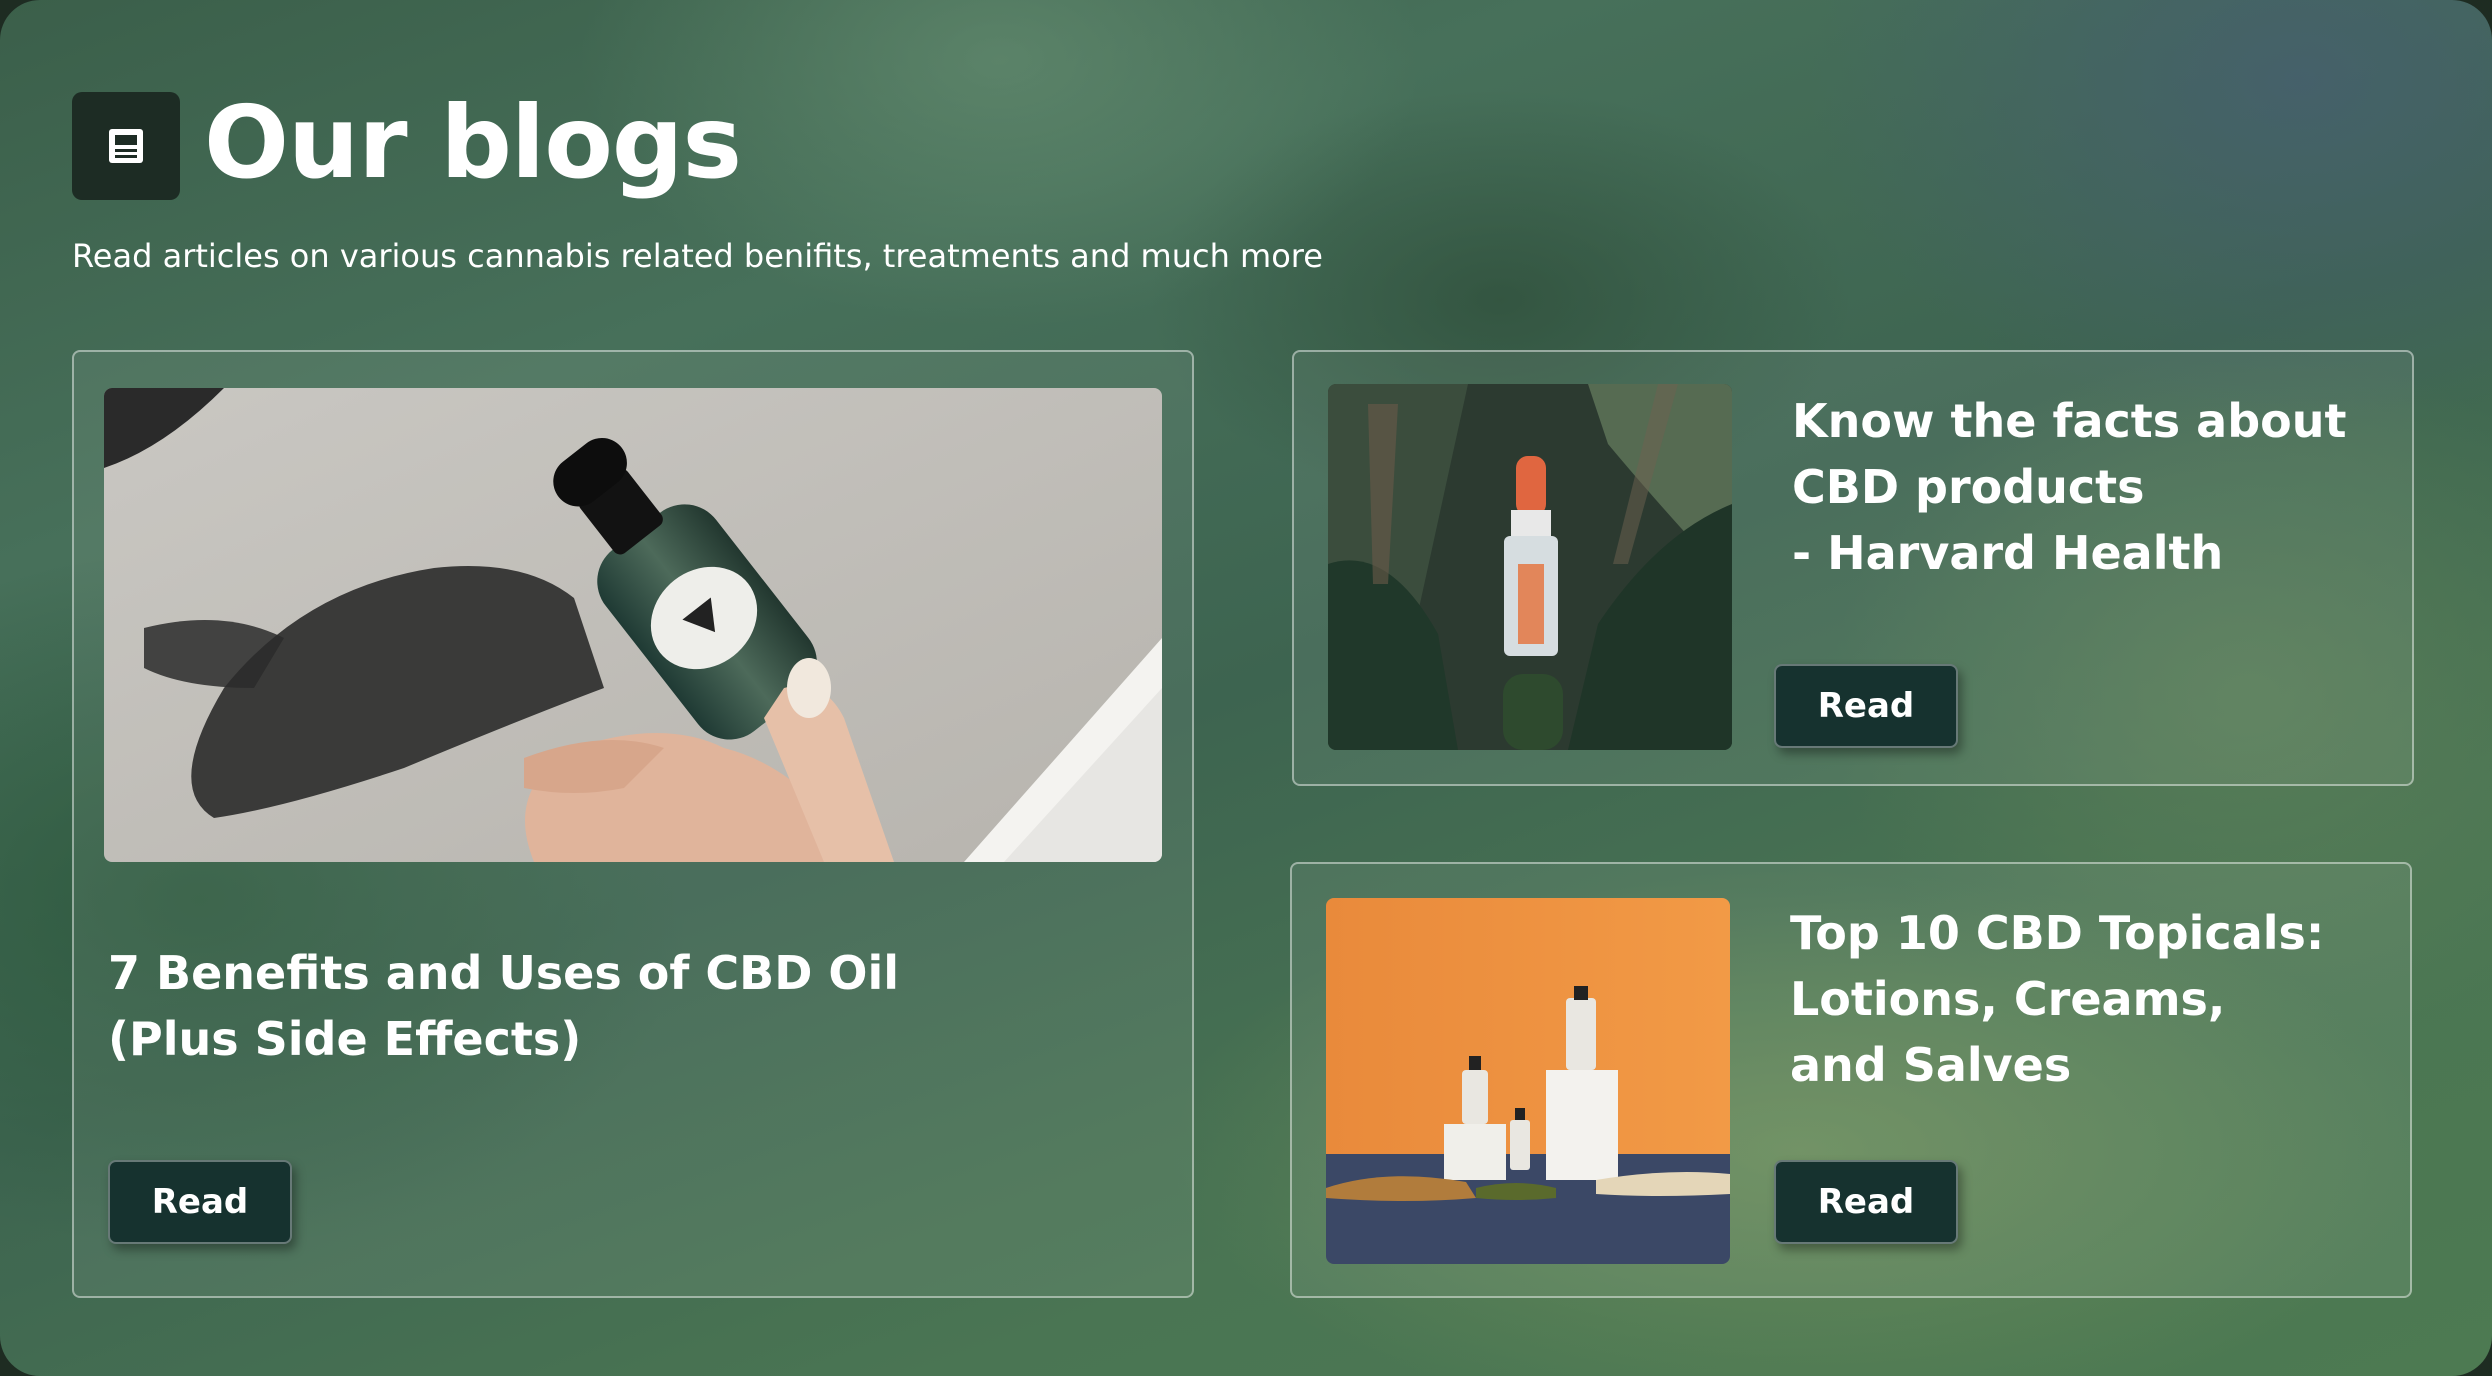  Describe the element at coordinates (633, 625) in the screenshot. I see `blog-image-cbd-oil-hand` at that location.